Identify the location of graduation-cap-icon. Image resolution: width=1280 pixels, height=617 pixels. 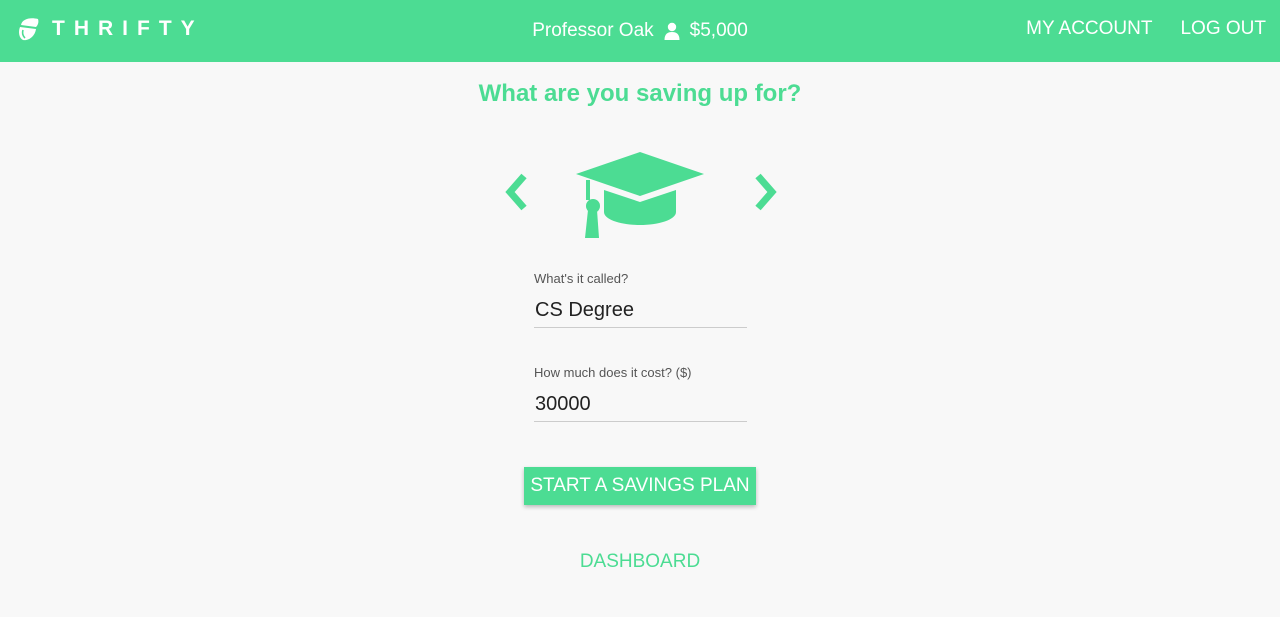
(640, 195).